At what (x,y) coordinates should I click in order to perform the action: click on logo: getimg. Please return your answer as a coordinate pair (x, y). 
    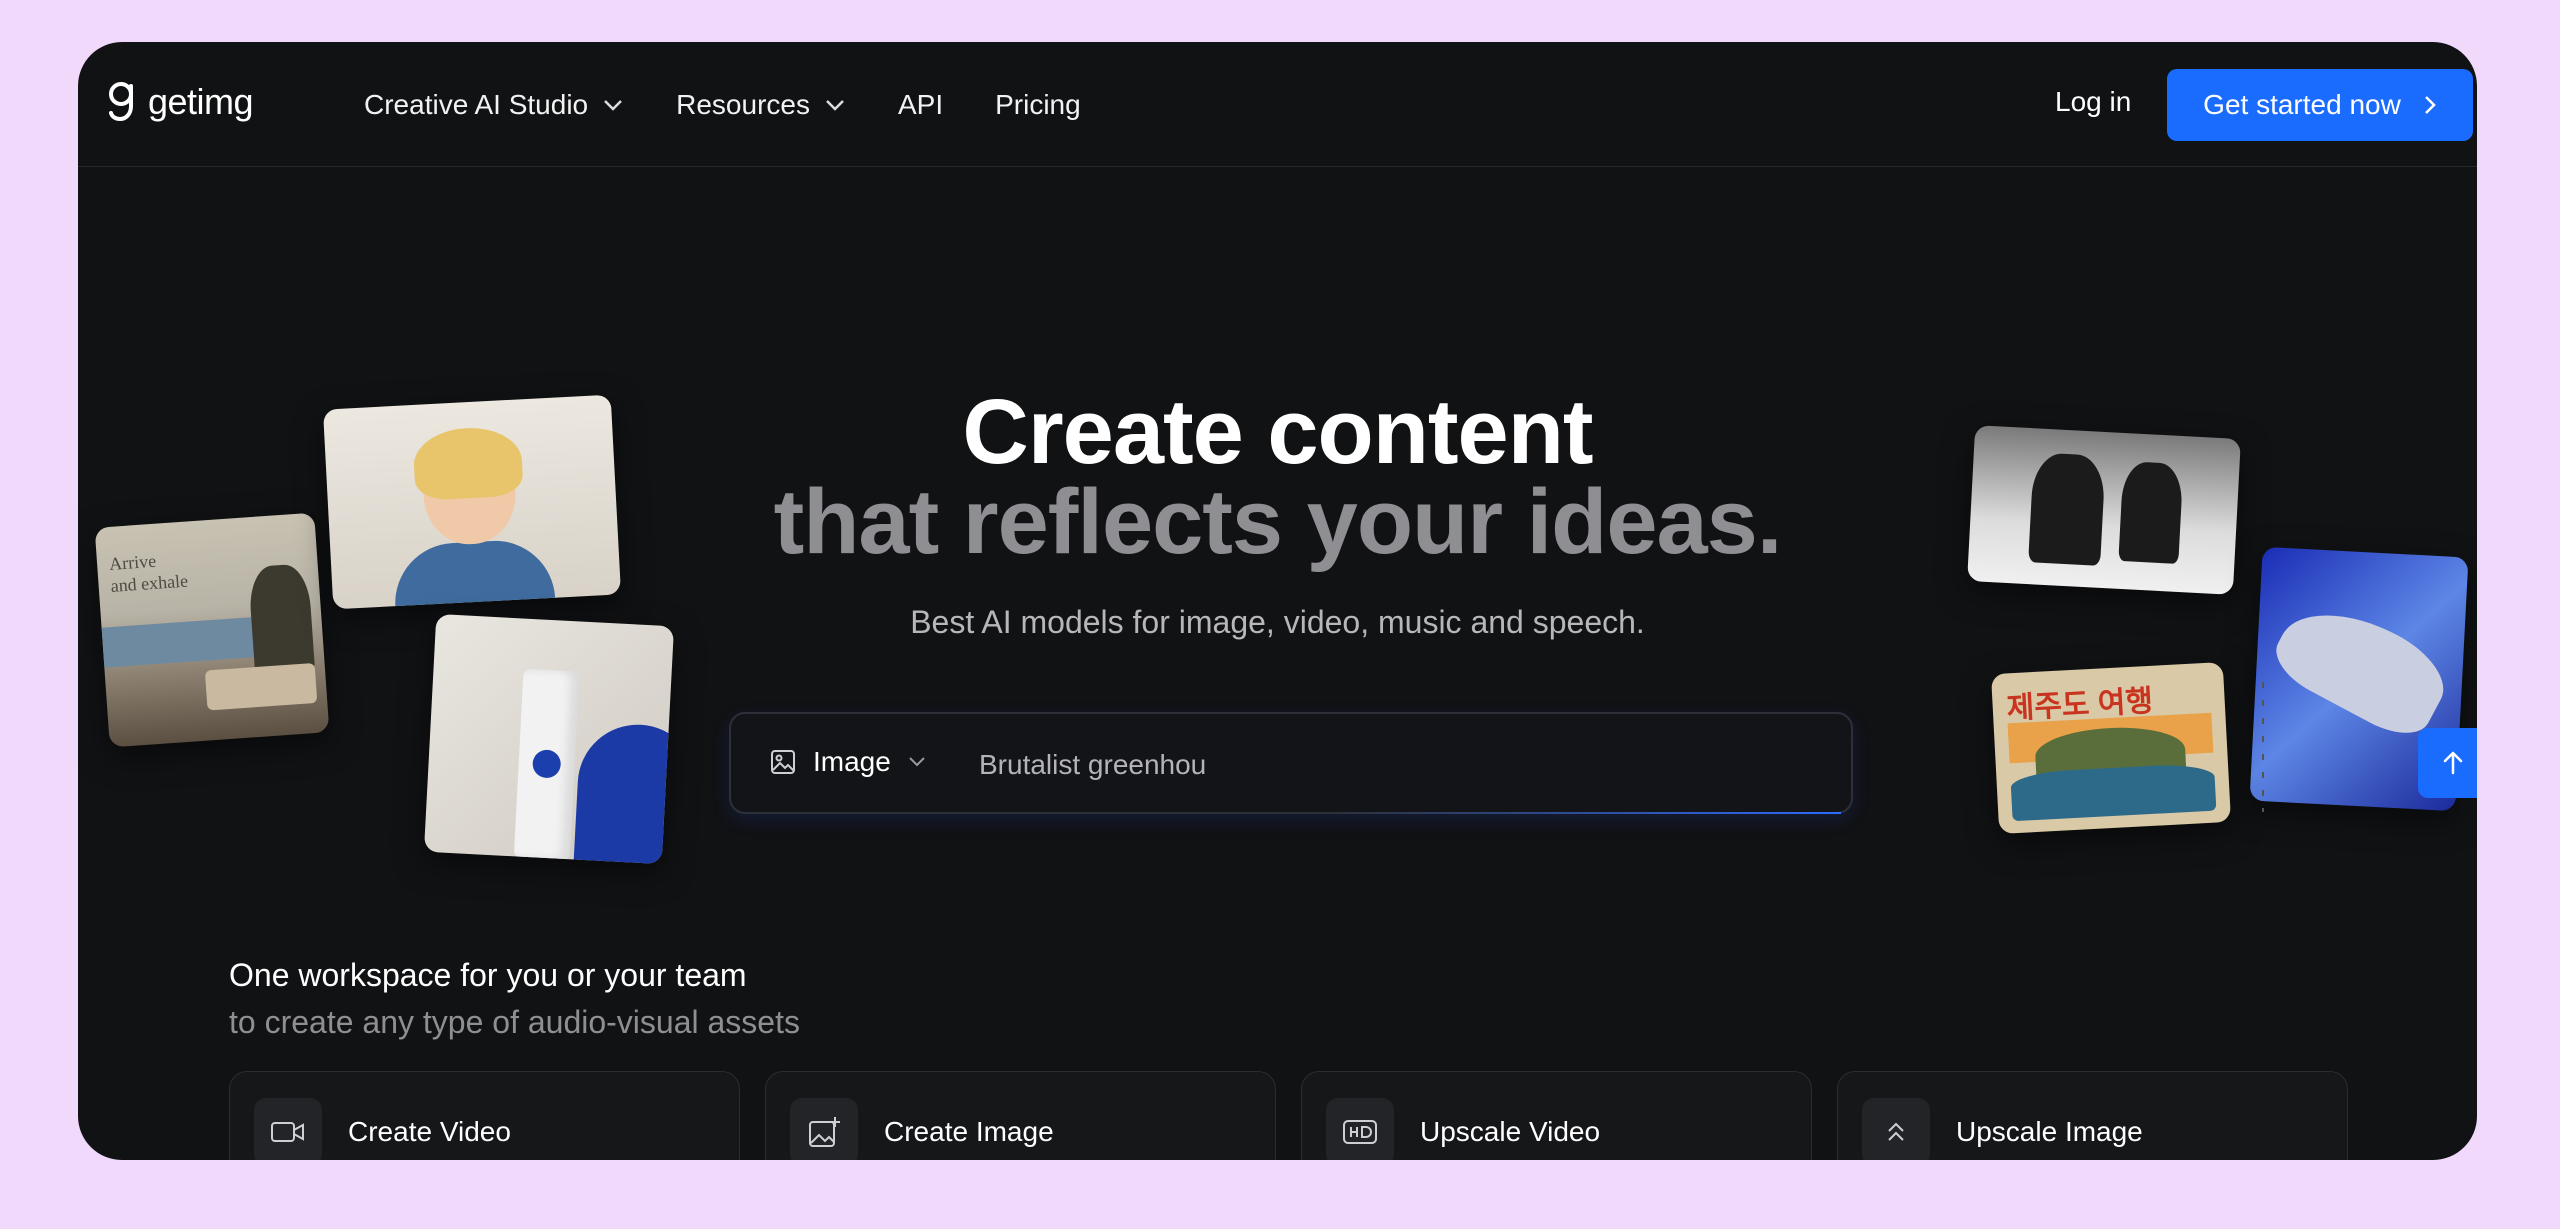
    Looking at the image, I should click on (179, 102).